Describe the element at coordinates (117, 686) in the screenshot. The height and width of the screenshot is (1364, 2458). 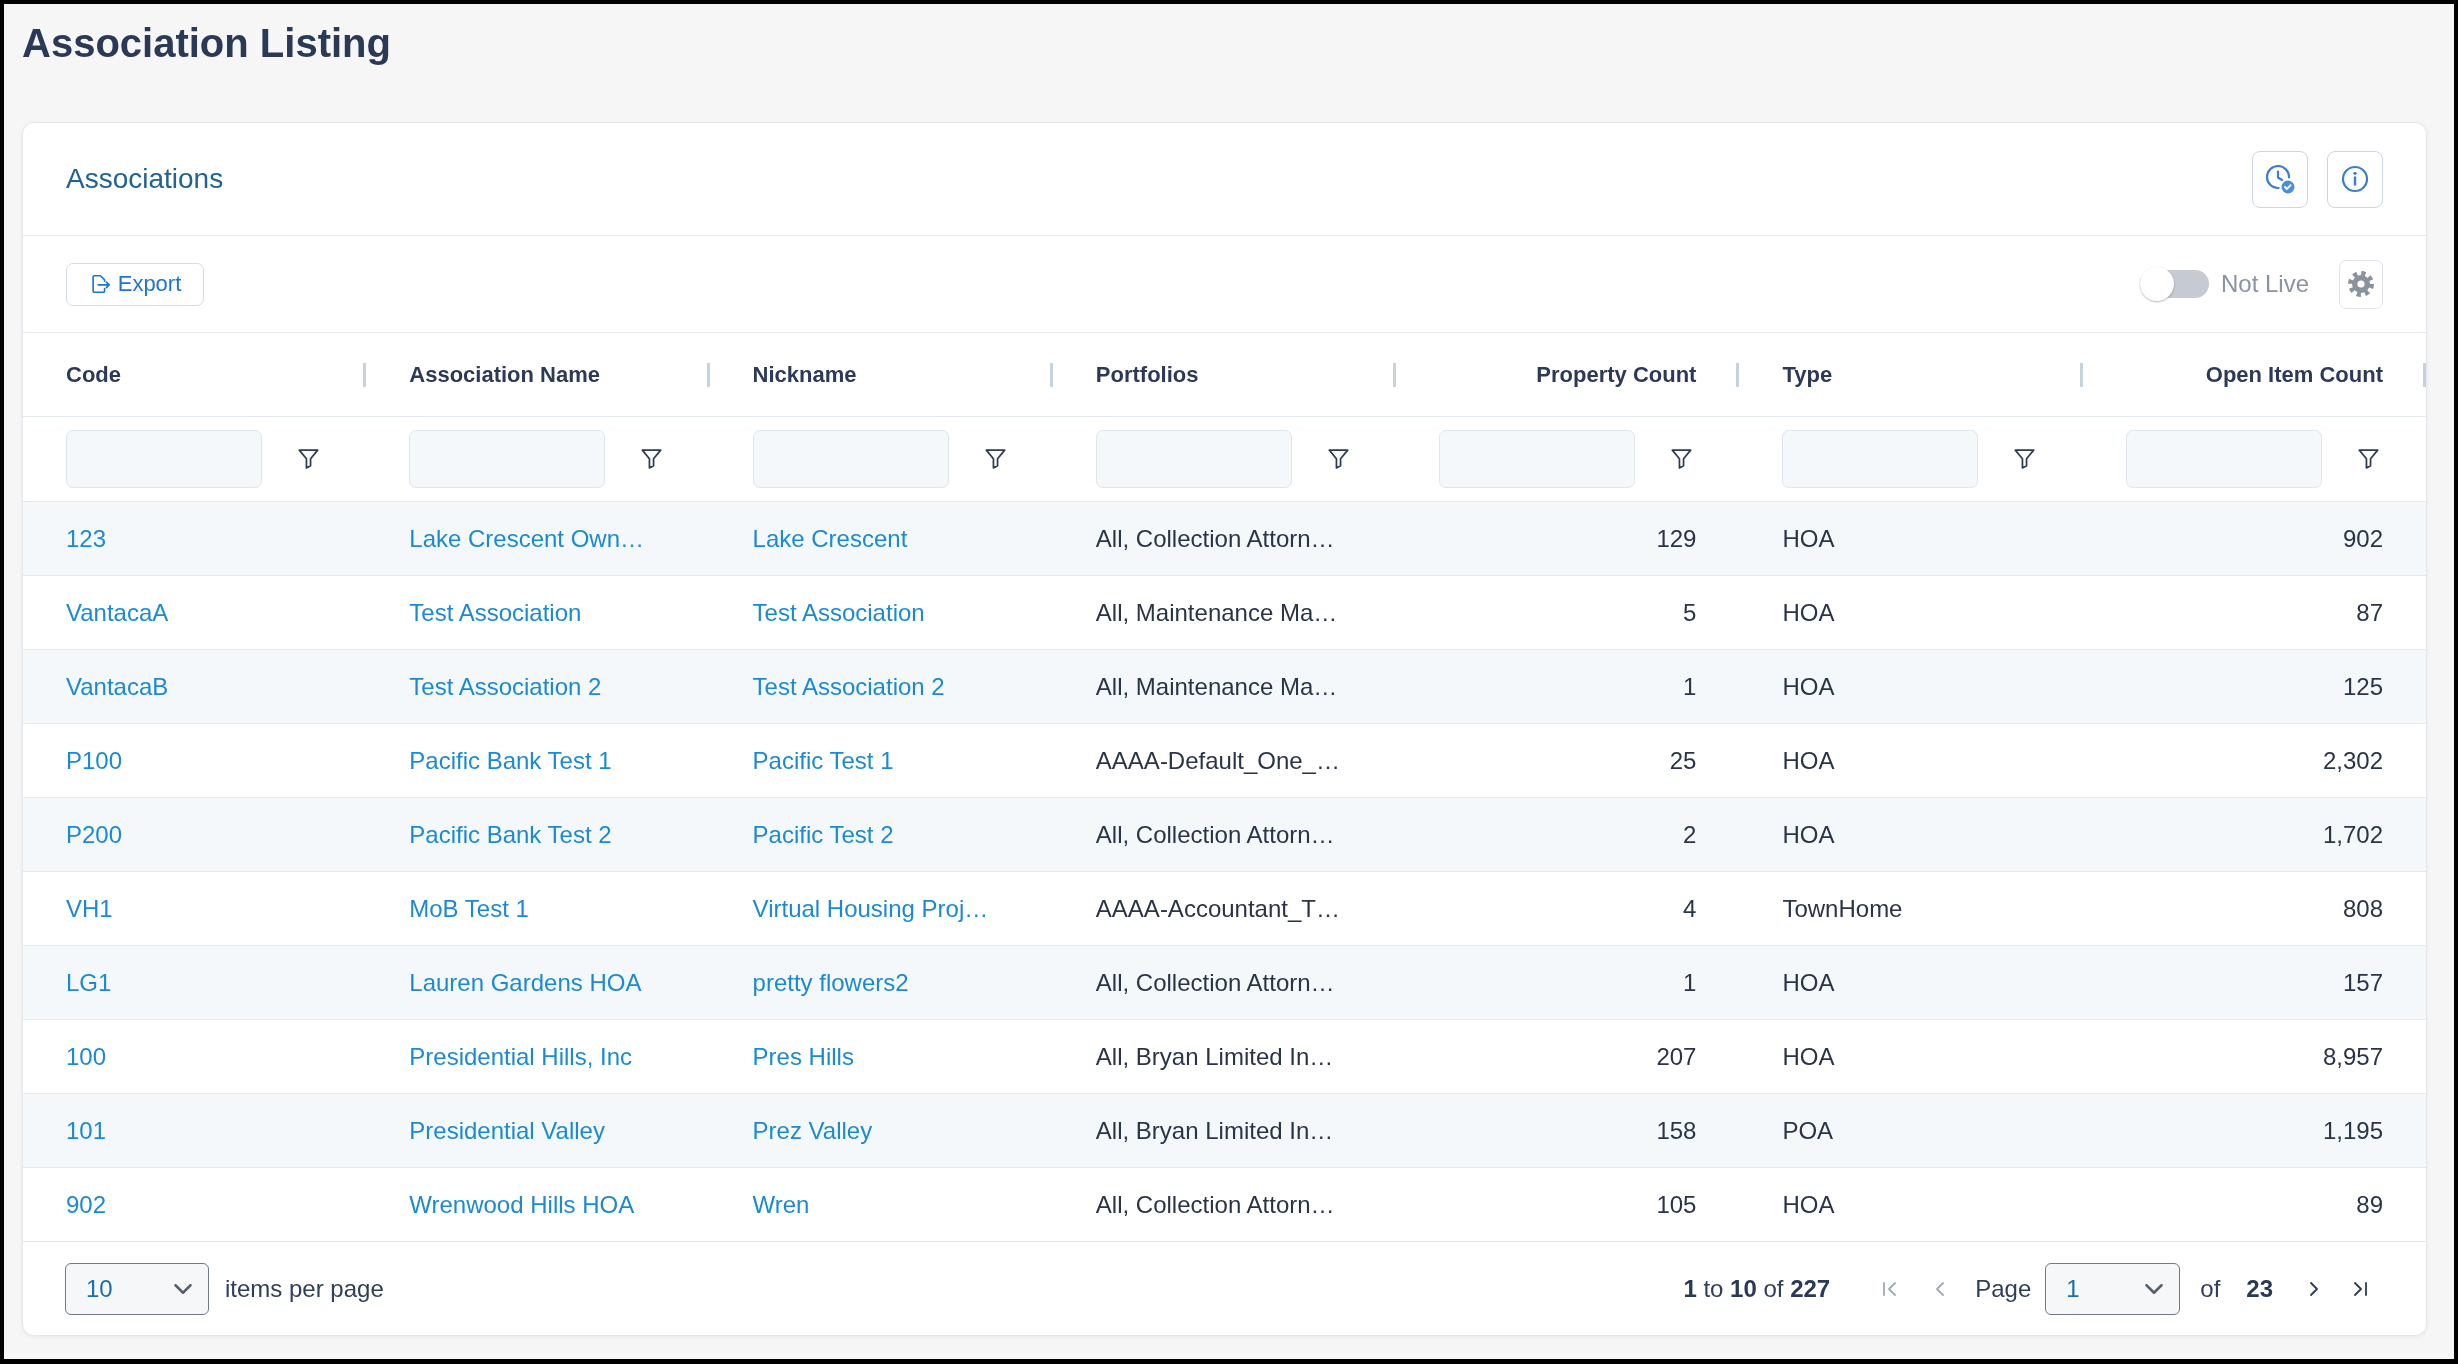
I see `table-cell-link: VantacaB` at that location.